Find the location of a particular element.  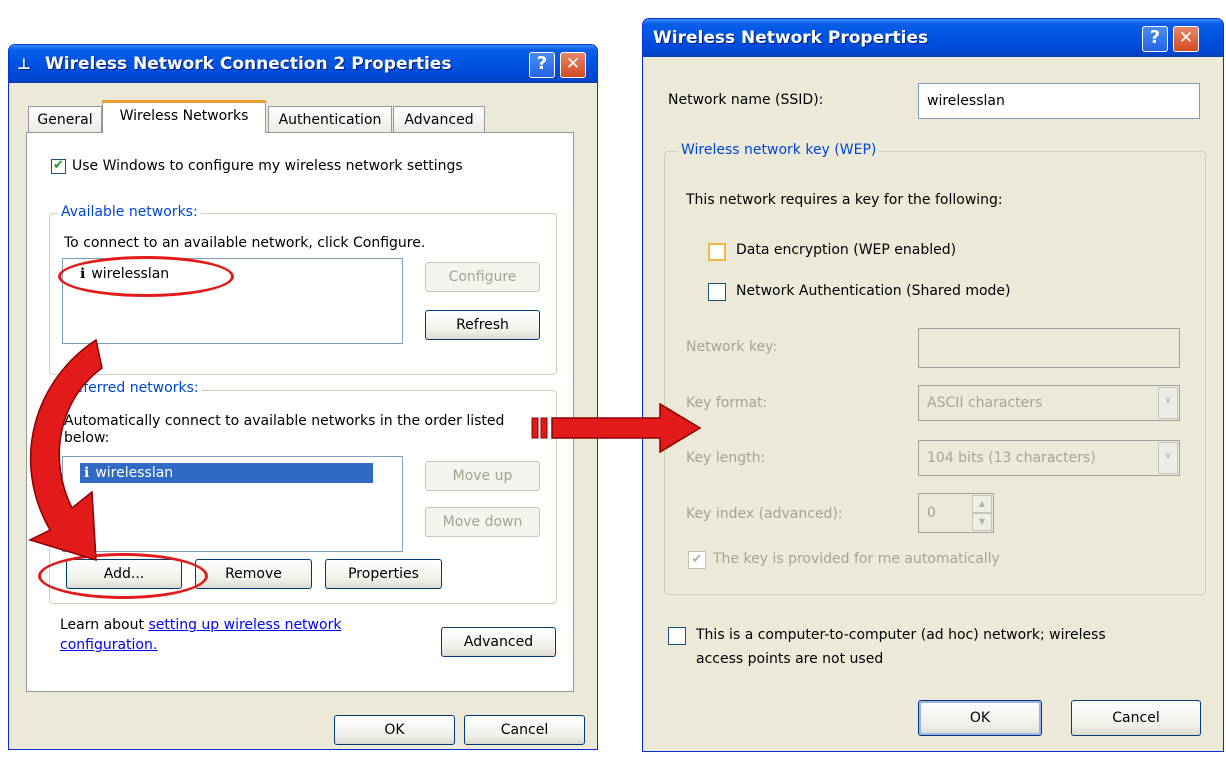

learn-about-label: Learn about is located at coordinates (102, 625).